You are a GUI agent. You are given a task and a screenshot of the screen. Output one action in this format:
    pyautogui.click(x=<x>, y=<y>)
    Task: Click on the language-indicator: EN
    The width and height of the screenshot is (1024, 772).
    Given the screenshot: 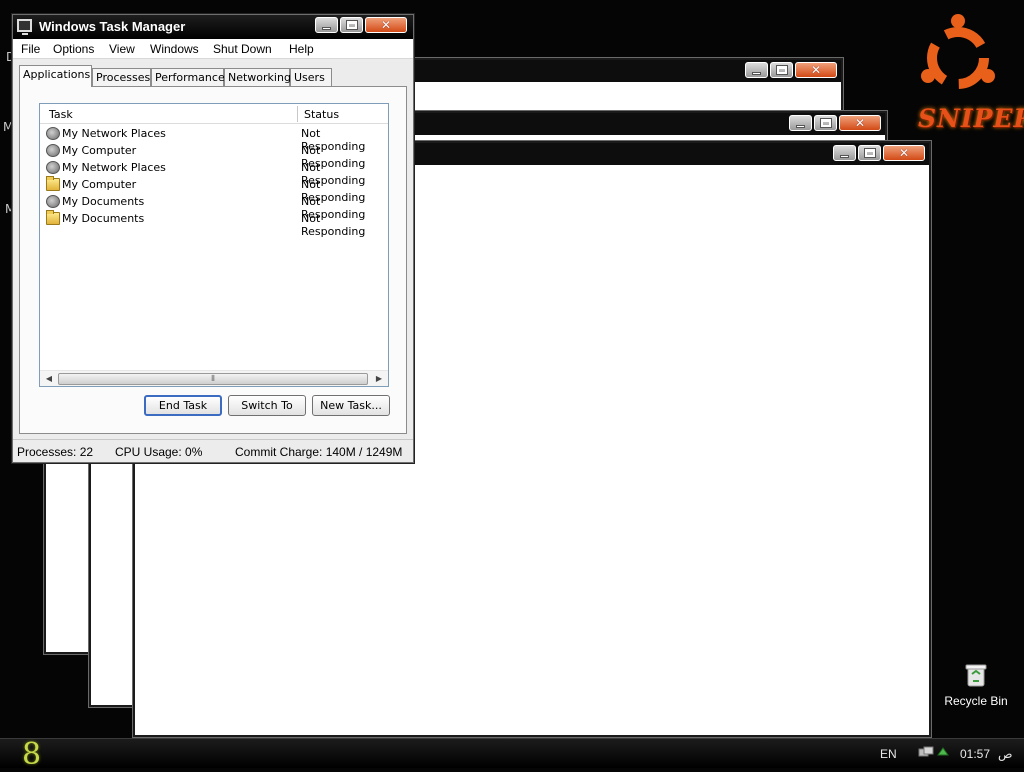 What is the action you would take?
    pyautogui.click(x=888, y=754)
    